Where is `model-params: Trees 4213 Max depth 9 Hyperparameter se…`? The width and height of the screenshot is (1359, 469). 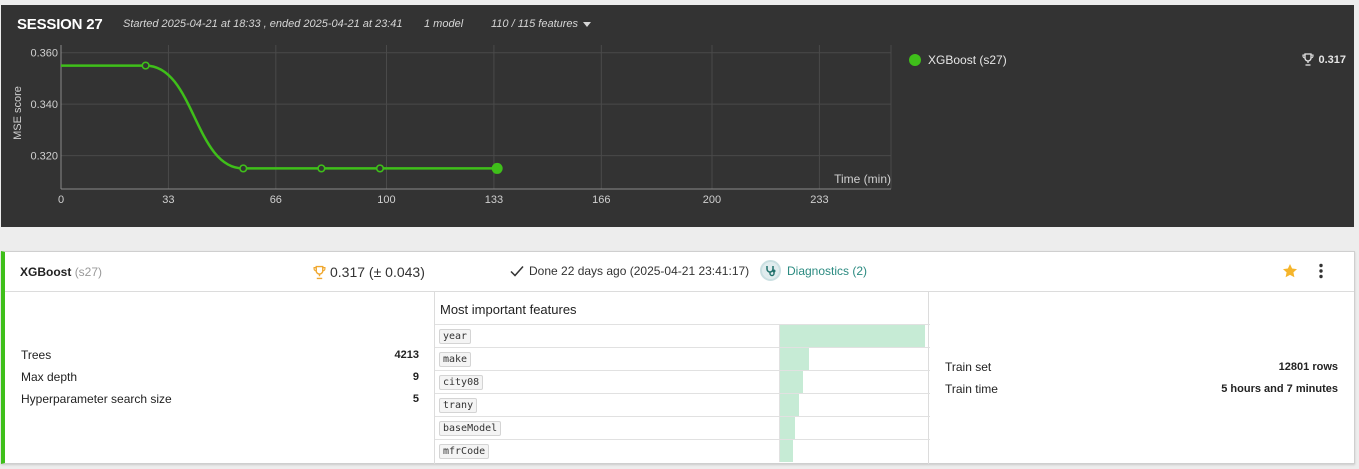 model-params: Trees 4213 Max depth 9 Hyperparameter se… is located at coordinates (220, 381).